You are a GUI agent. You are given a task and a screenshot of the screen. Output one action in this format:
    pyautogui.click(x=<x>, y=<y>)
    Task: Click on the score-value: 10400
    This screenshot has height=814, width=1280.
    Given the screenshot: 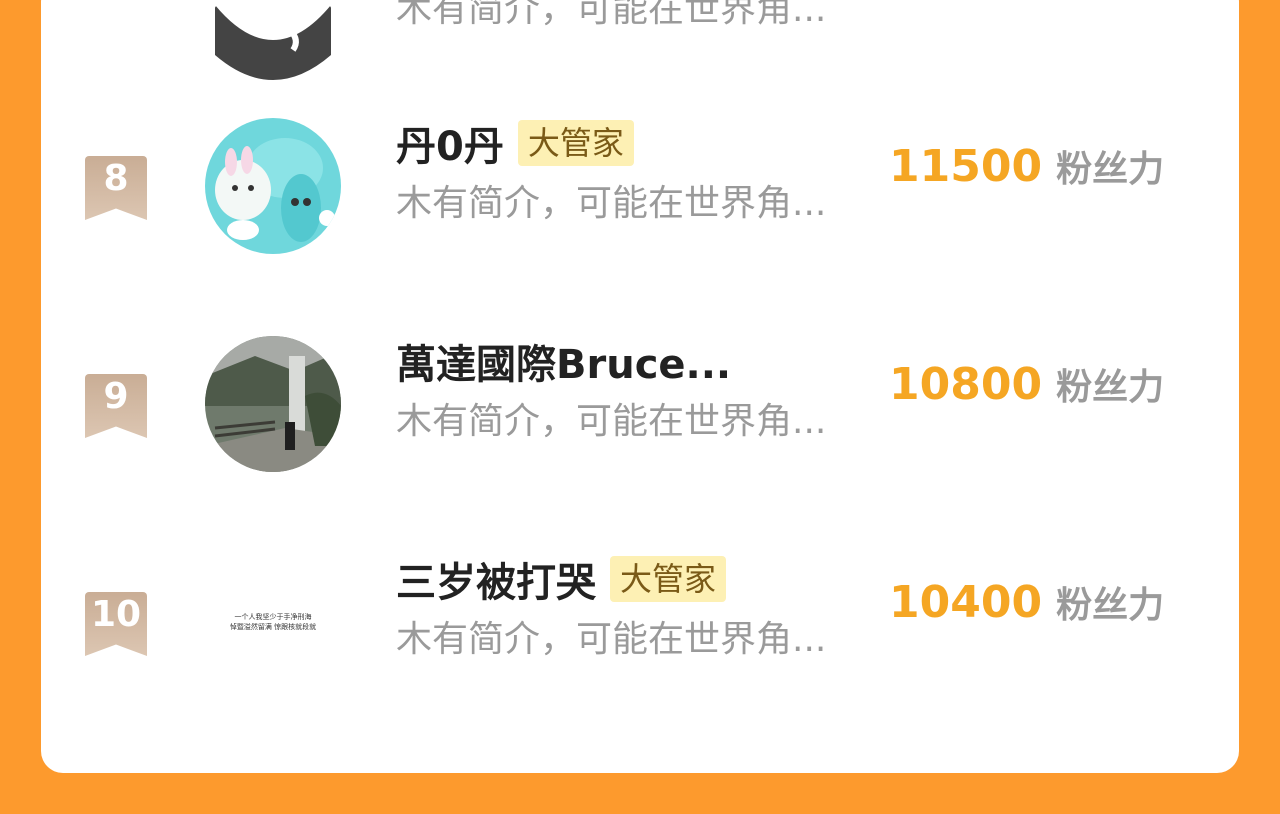 What is the action you would take?
    pyautogui.click(x=966, y=602)
    